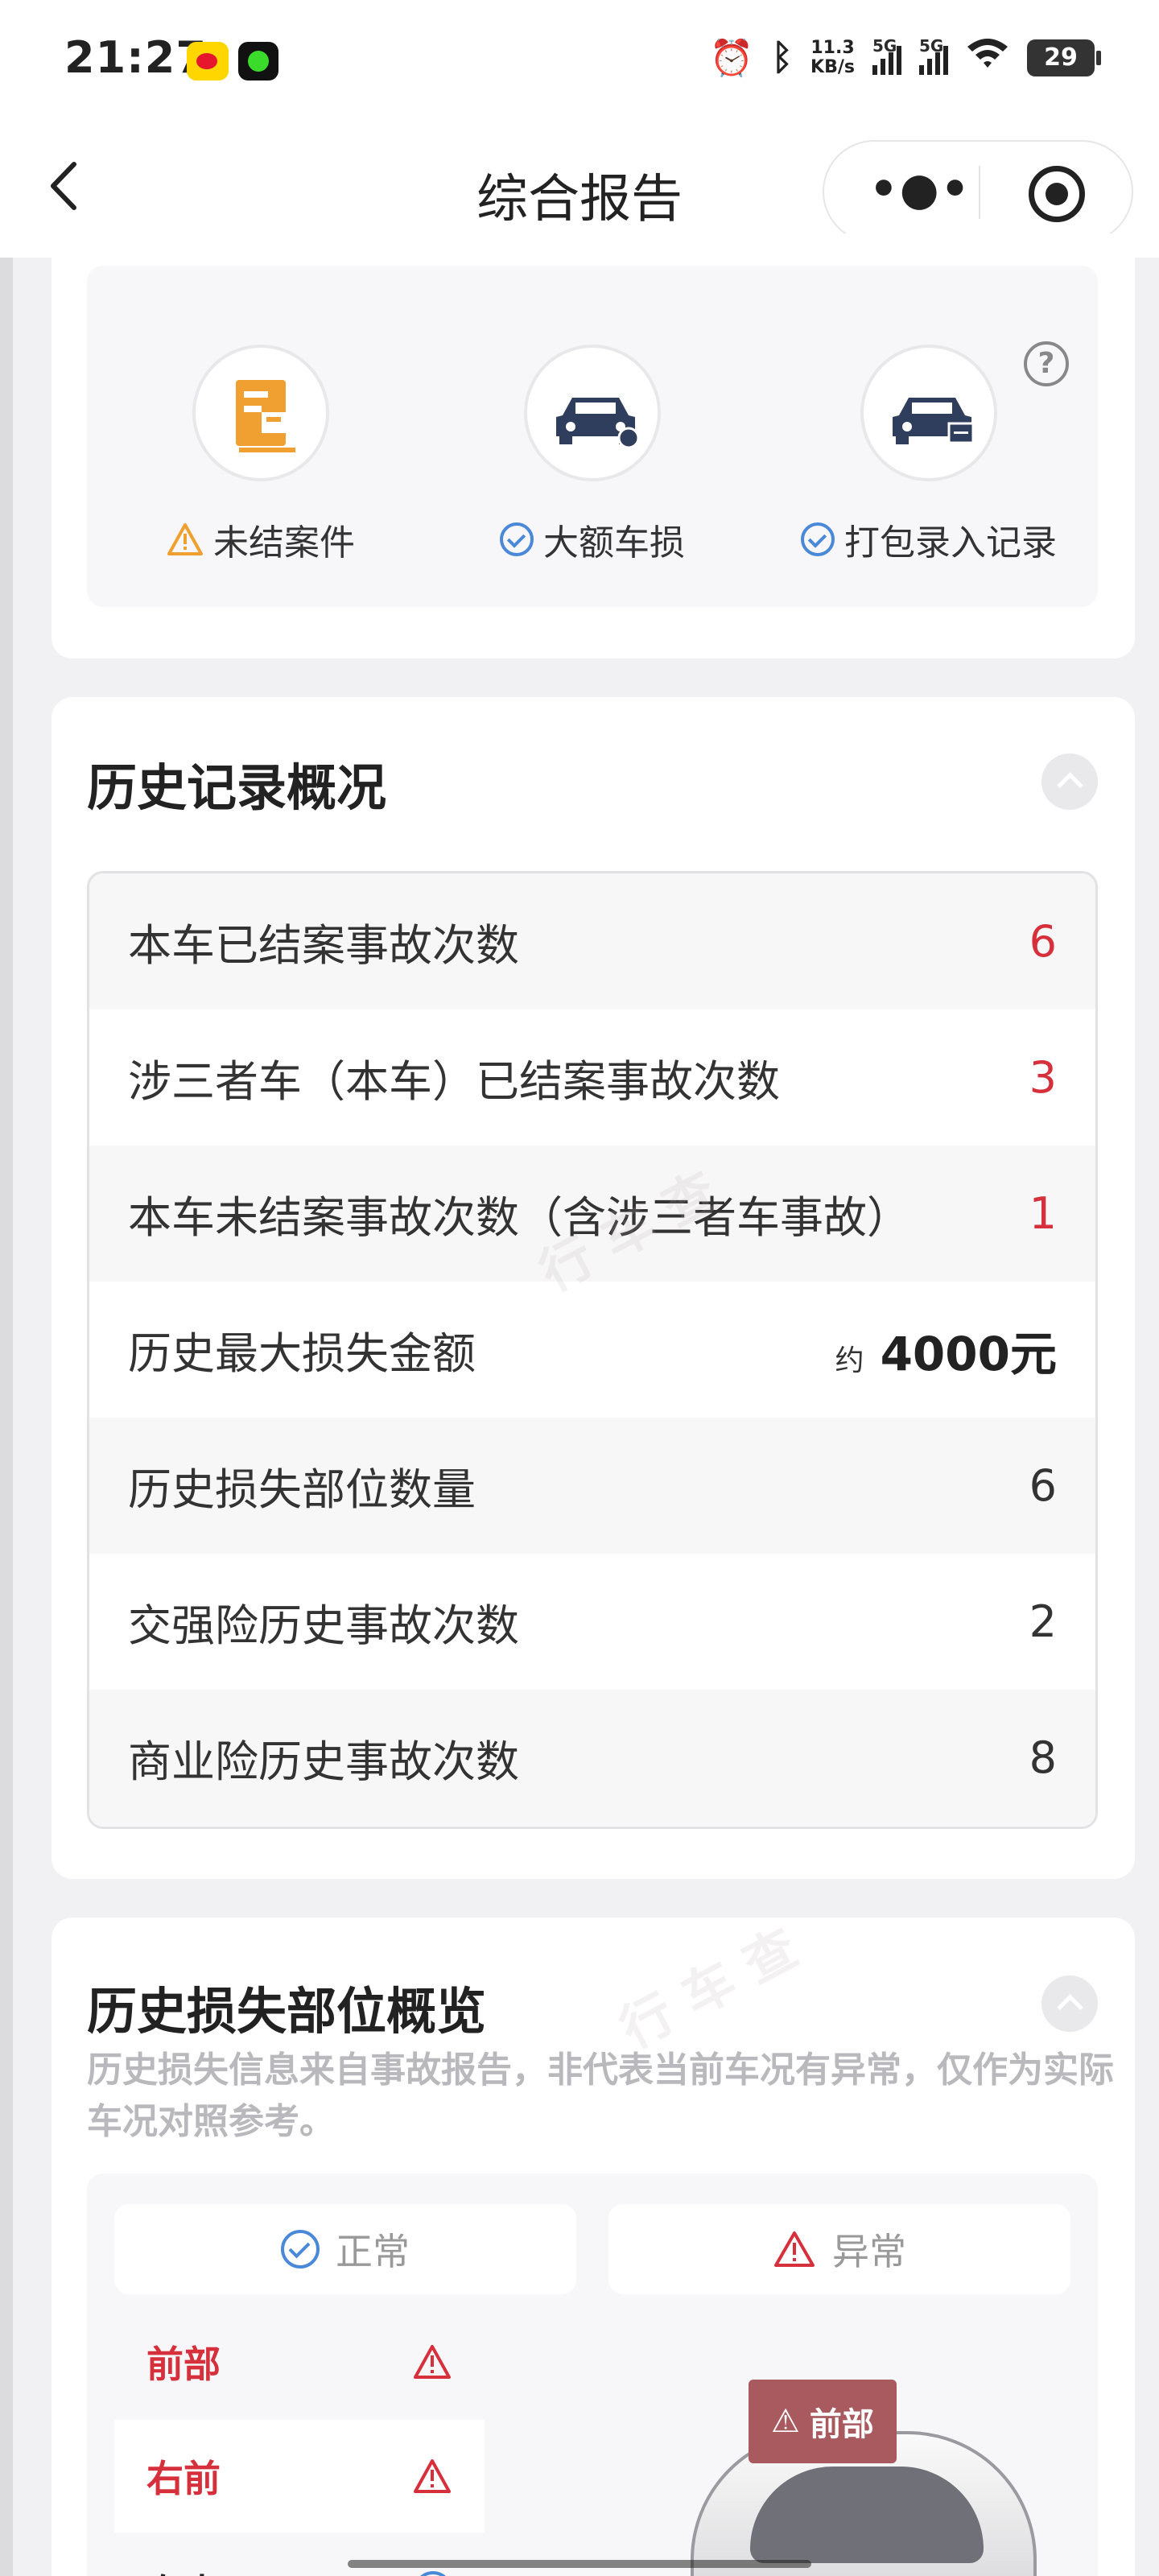 Image resolution: width=1159 pixels, height=2576 pixels. What do you see at coordinates (260, 413) in the screenshot?
I see `case-file-icon` at bounding box center [260, 413].